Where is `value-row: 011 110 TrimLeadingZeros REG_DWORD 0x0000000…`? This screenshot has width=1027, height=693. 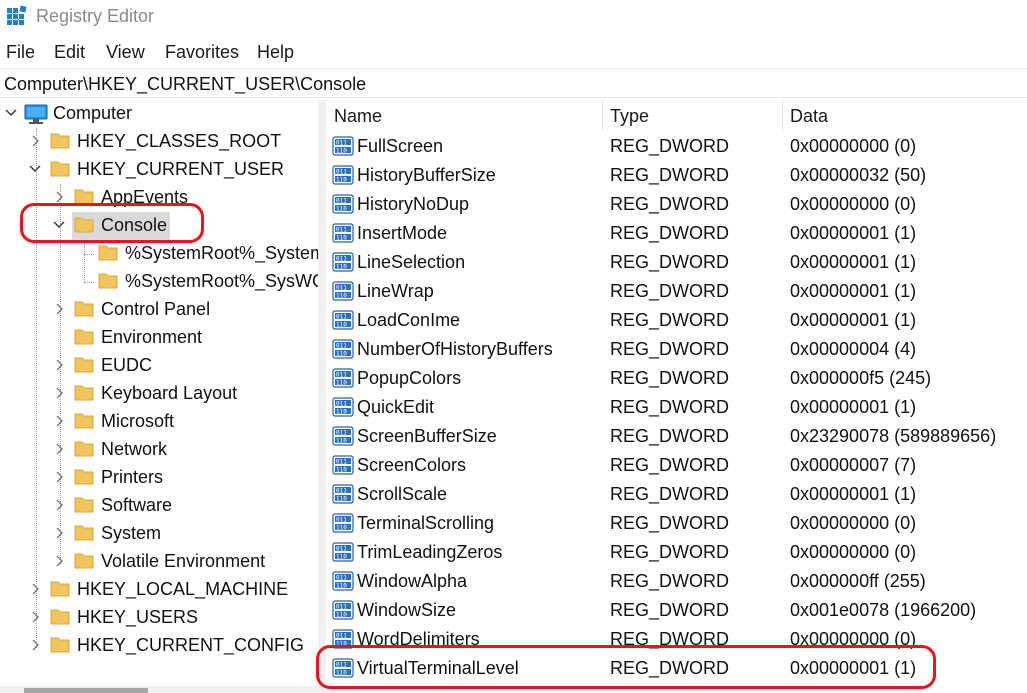
value-row: 011 110 TrimLeadingZeros REG_DWORD 0x0000000… is located at coordinates (676, 552).